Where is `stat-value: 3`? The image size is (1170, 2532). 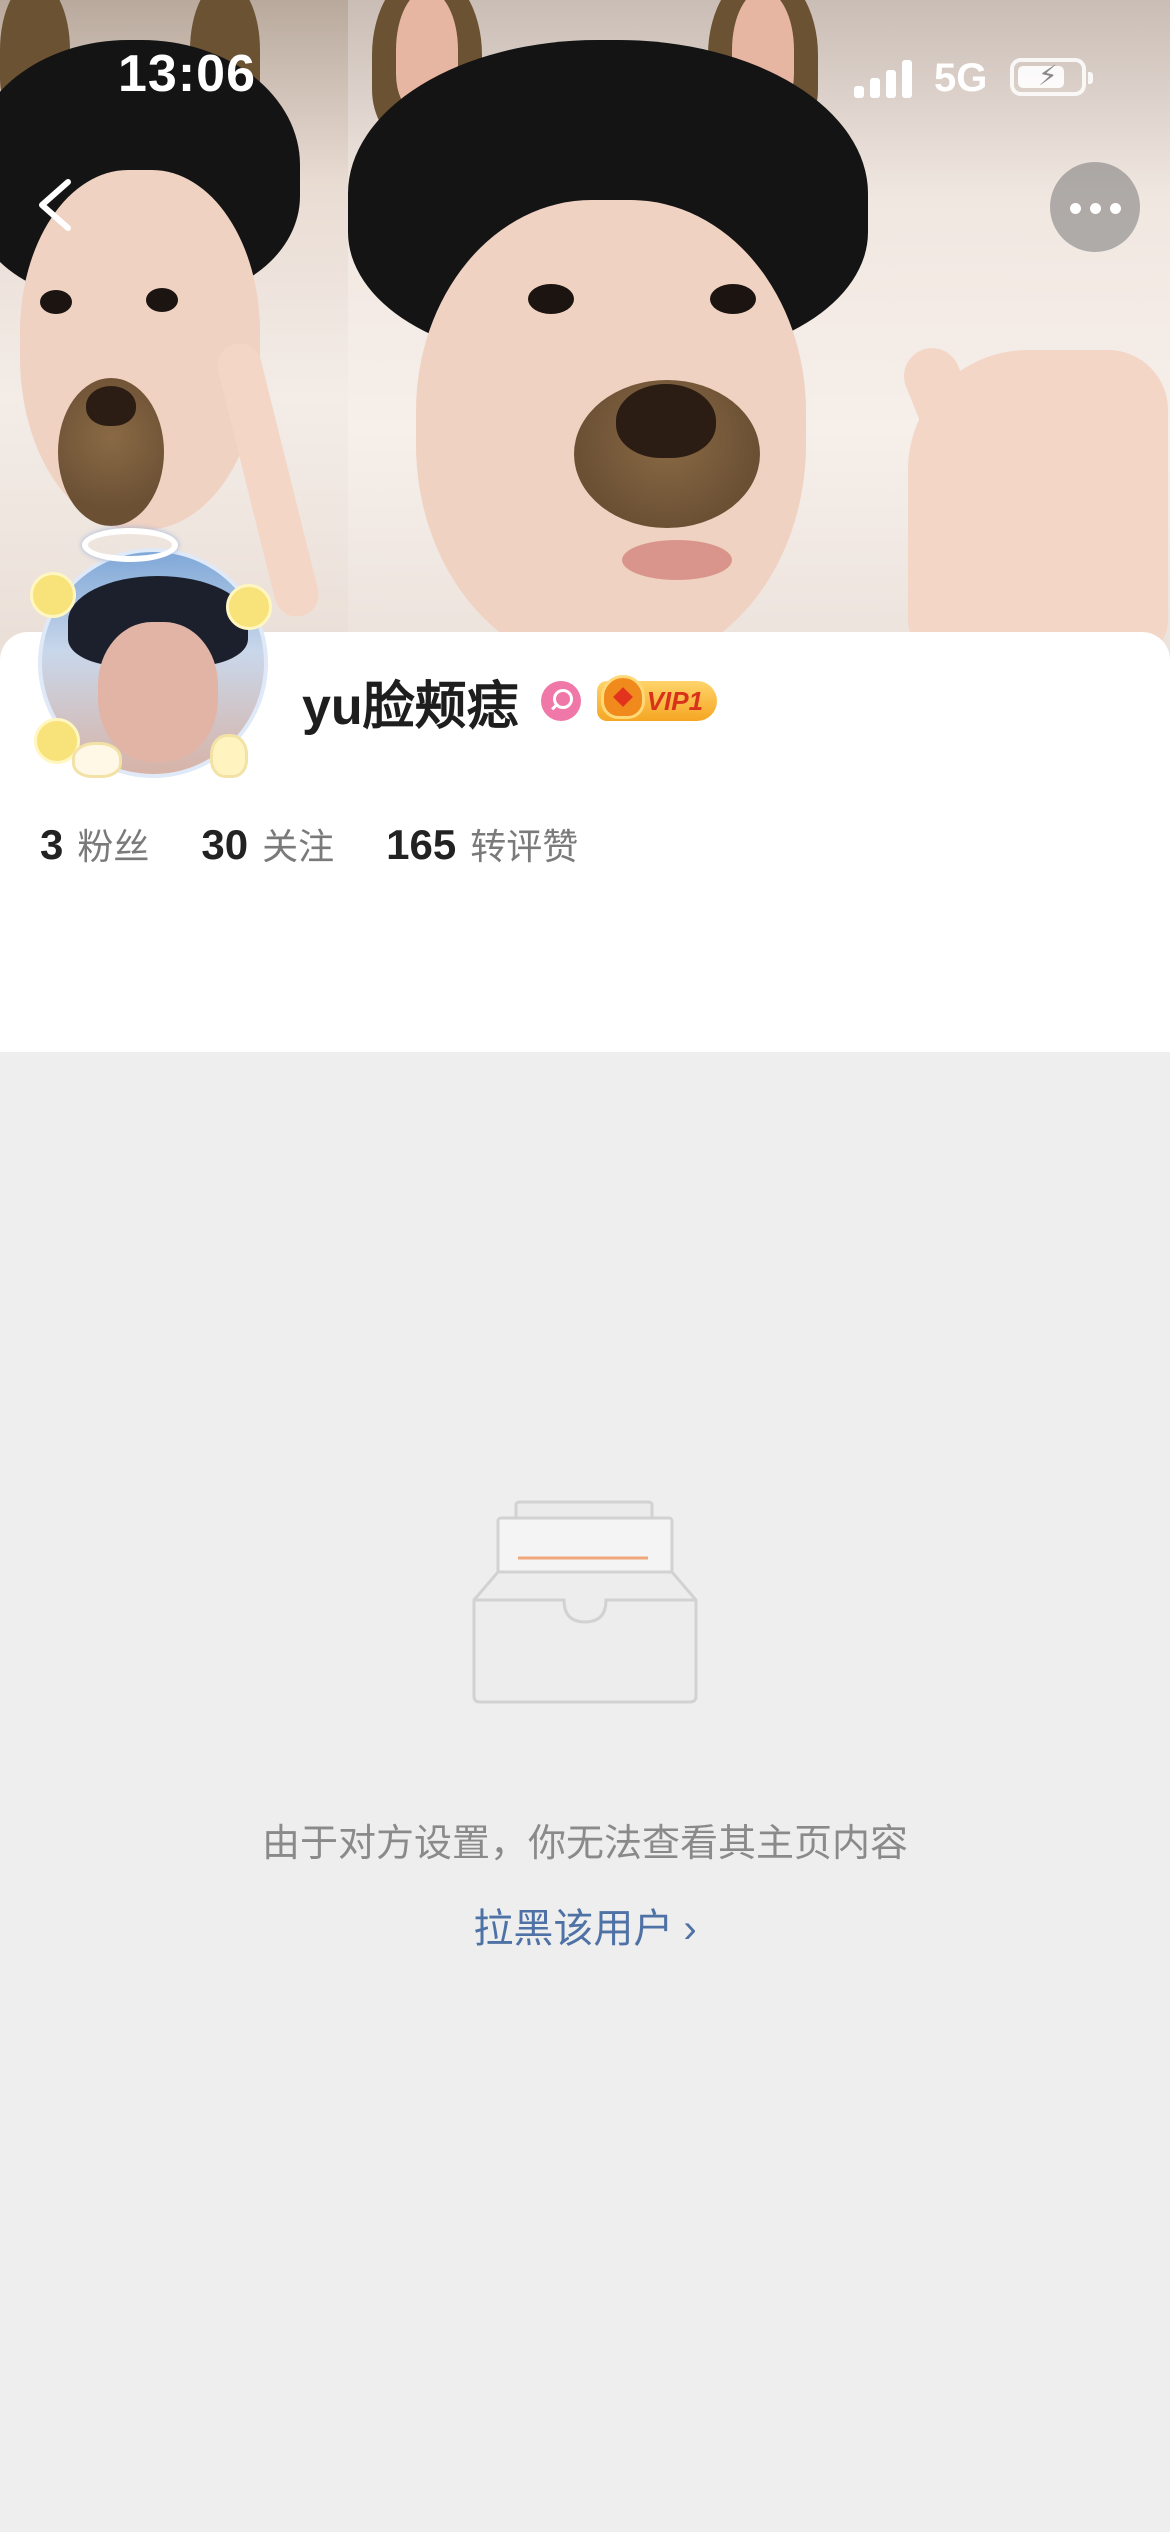 stat-value: 3 is located at coordinates (52, 844).